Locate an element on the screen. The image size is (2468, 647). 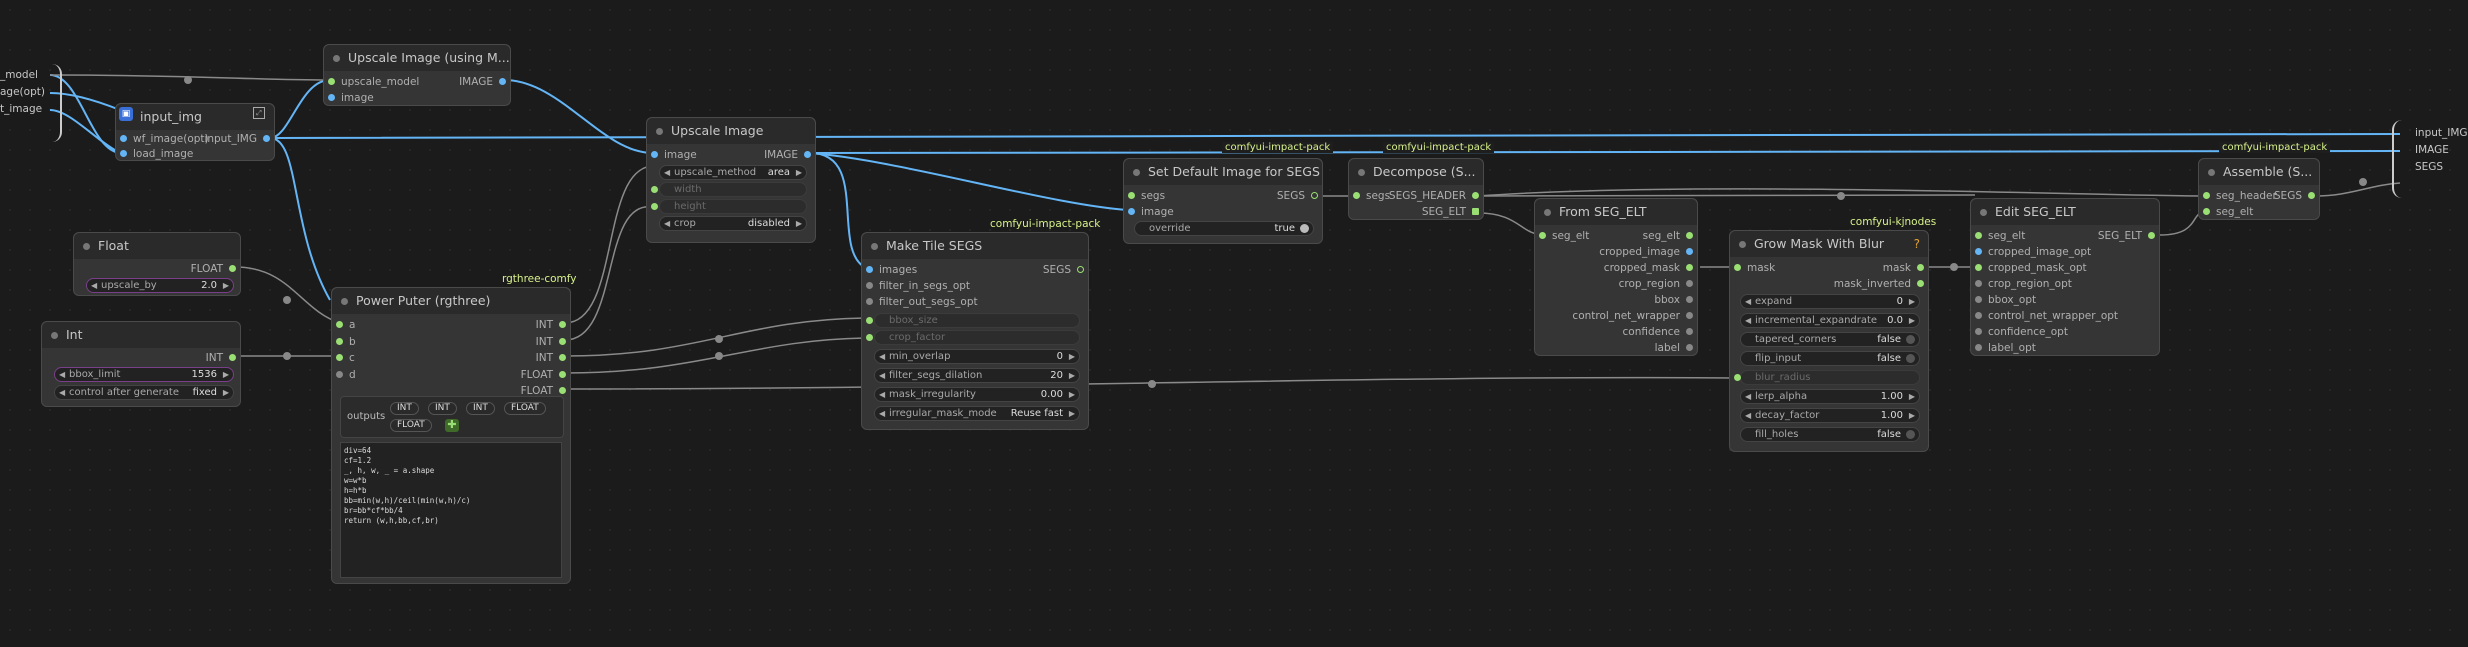
node-assemble: Assemble (S... seg_header seg_elt SEGS is located at coordinates (2259, 189).